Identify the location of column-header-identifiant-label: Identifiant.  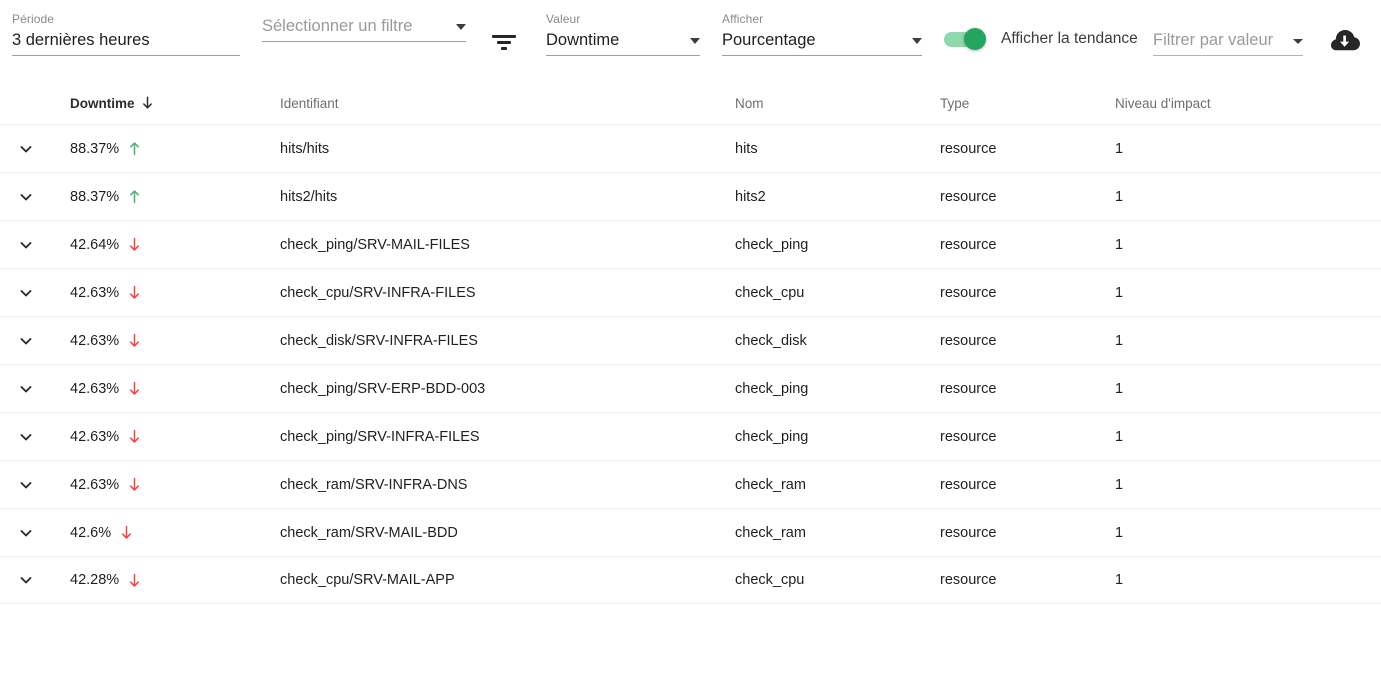
(309, 103).